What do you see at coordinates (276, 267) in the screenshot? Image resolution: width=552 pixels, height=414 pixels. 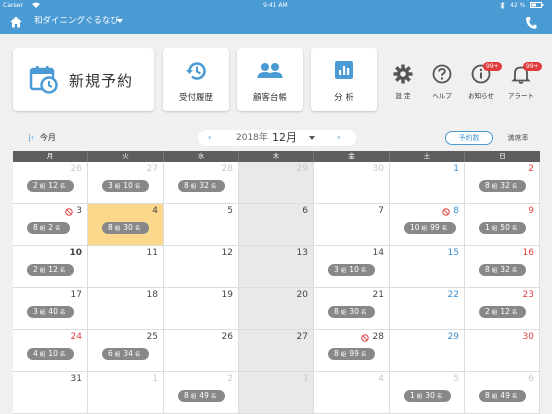 I see `calendar-day-cell: 13` at bounding box center [276, 267].